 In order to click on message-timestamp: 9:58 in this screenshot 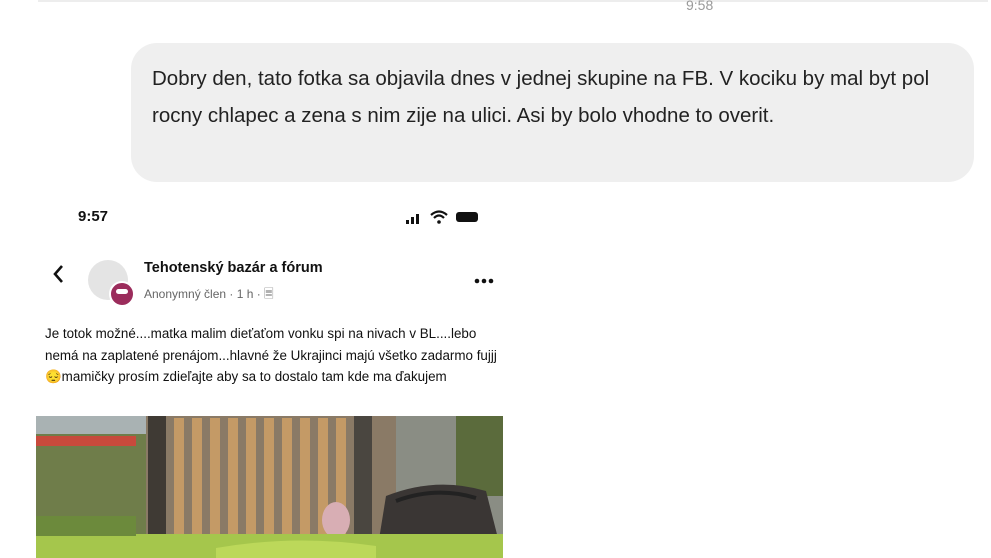, I will do `click(700, 6)`.